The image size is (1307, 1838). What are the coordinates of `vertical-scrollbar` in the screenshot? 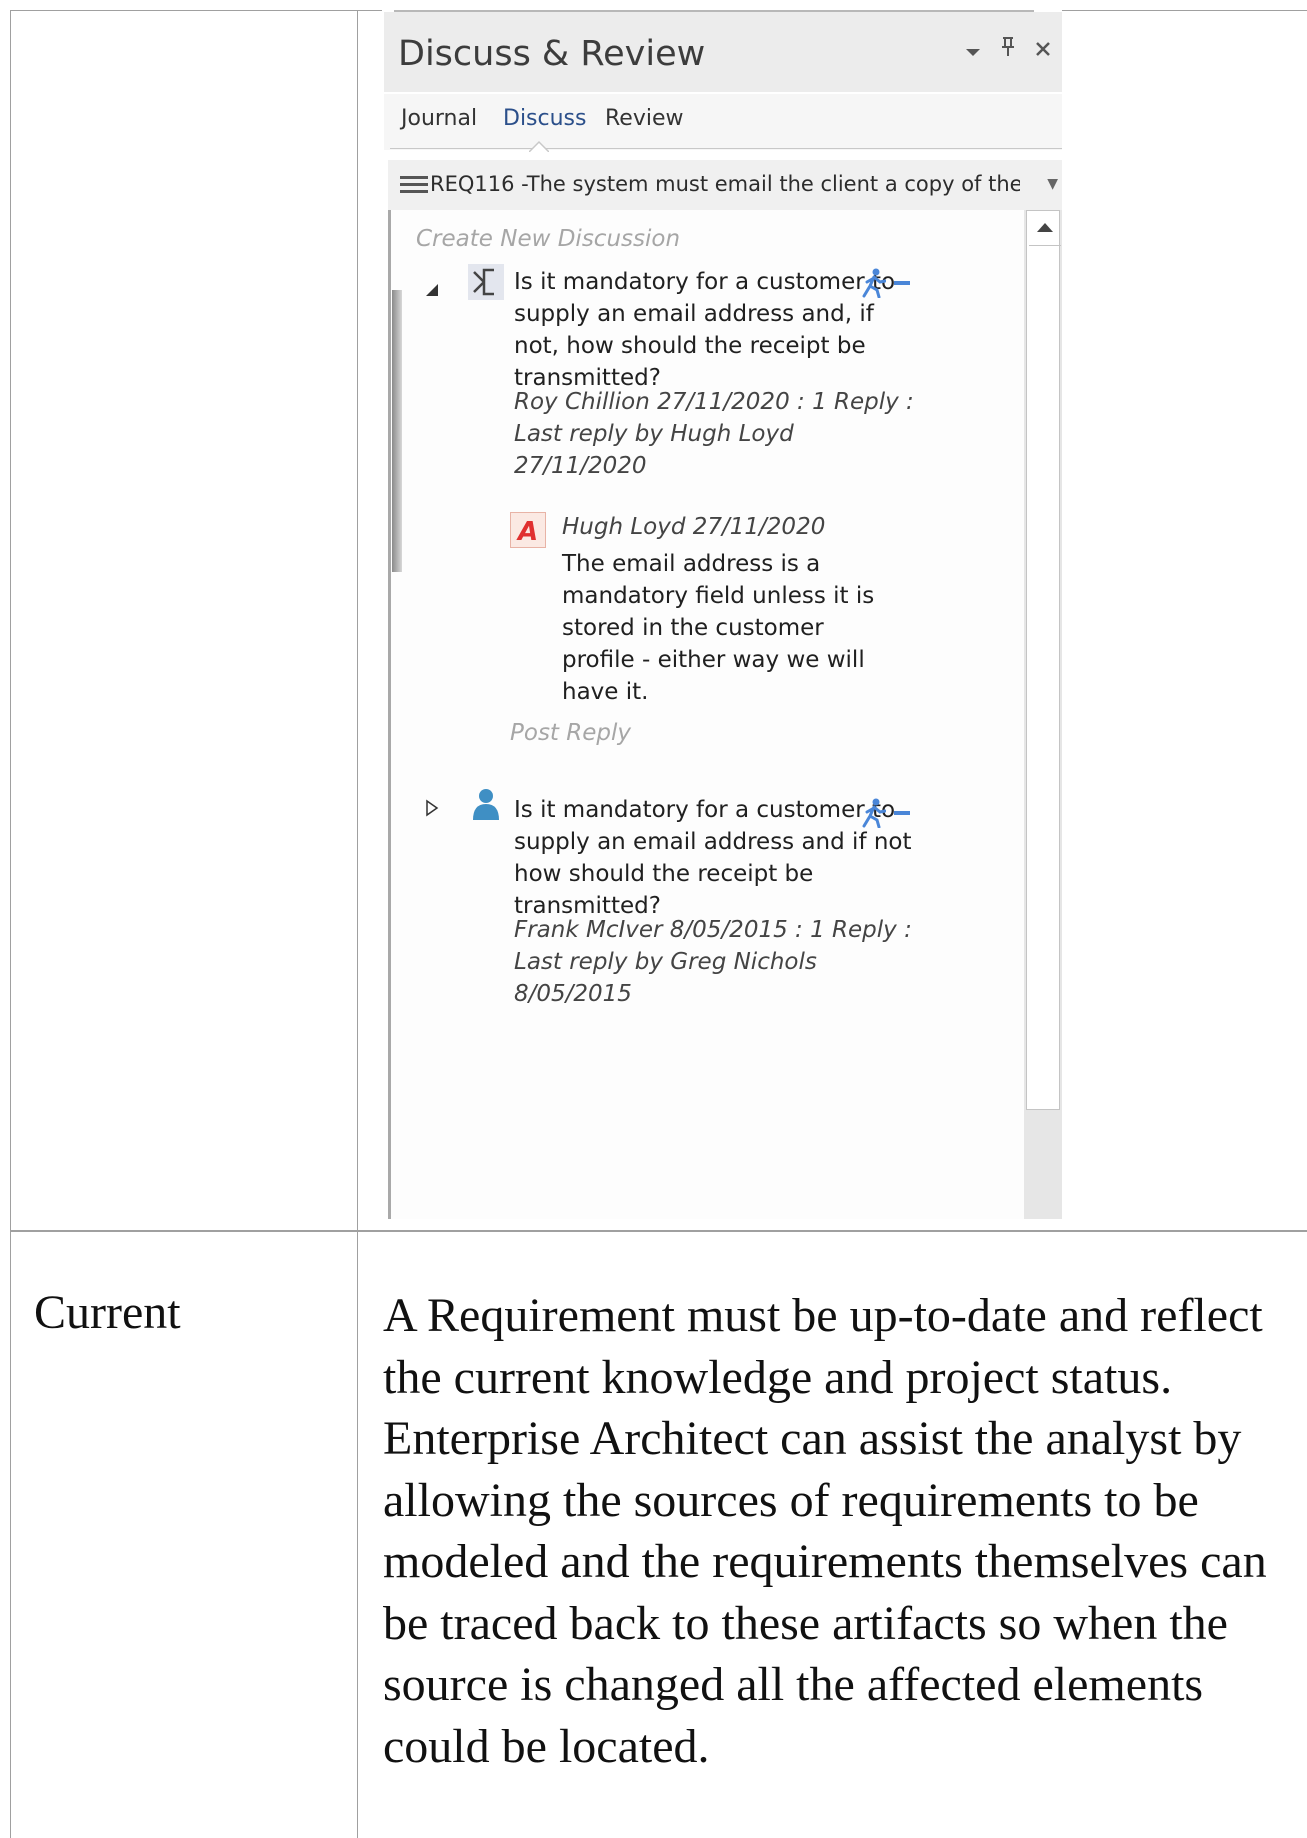 It's located at (1043, 714).